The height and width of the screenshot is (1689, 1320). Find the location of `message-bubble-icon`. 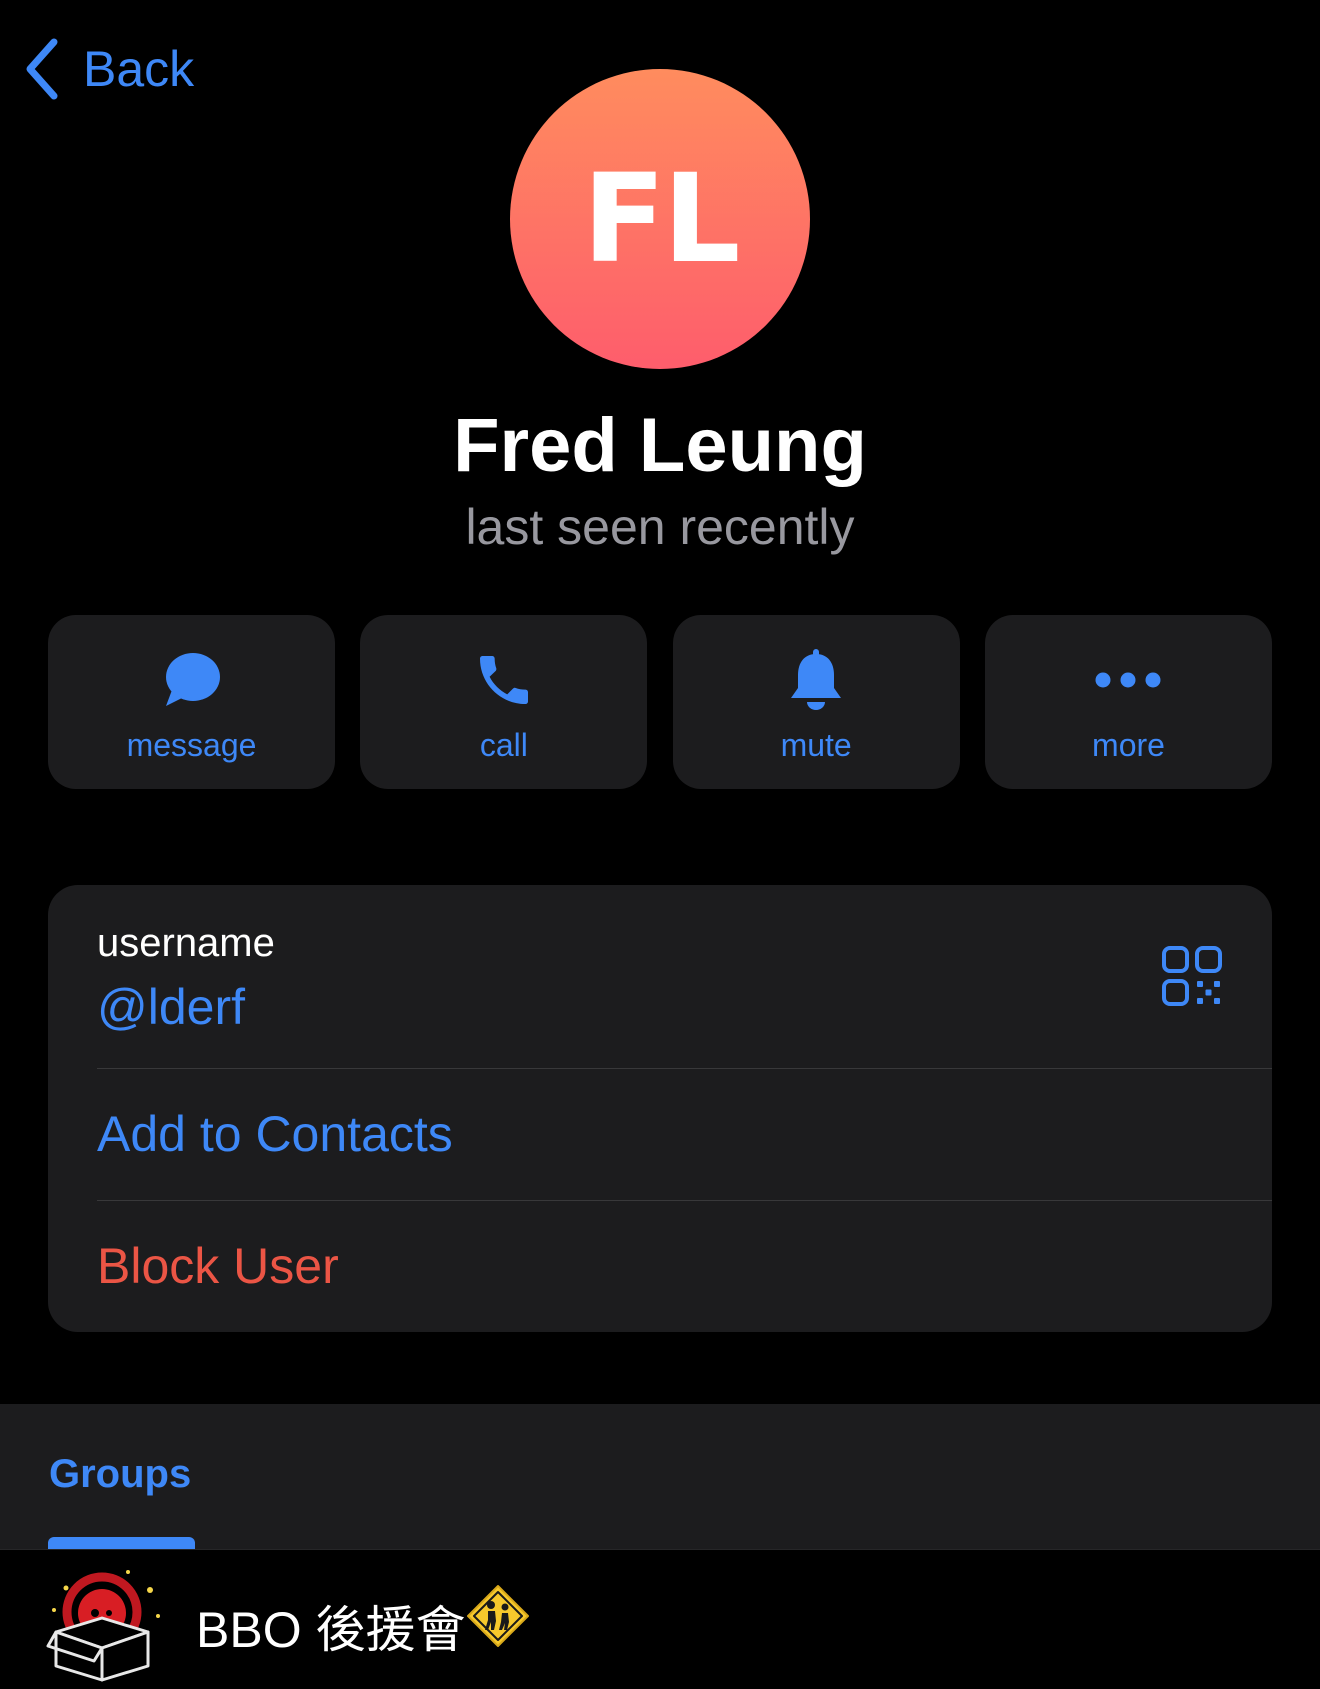

message-bubble-icon is located at coordinates (192, 679).